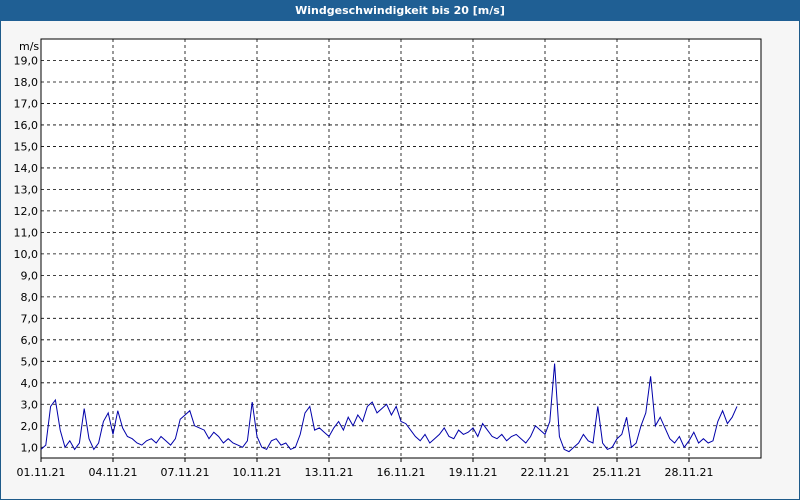 This screenshot has height=500, width=800. What do you see at coordinates (26, 60) in the screenshot?
I see `y-tick-label: 19,0` at bounding box center [26, 60].